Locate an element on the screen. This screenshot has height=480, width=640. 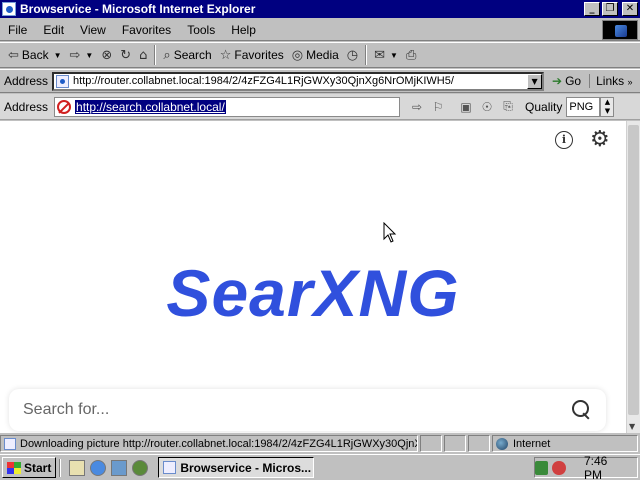
print-button: ⎙ is located at coordinates (411, 55).